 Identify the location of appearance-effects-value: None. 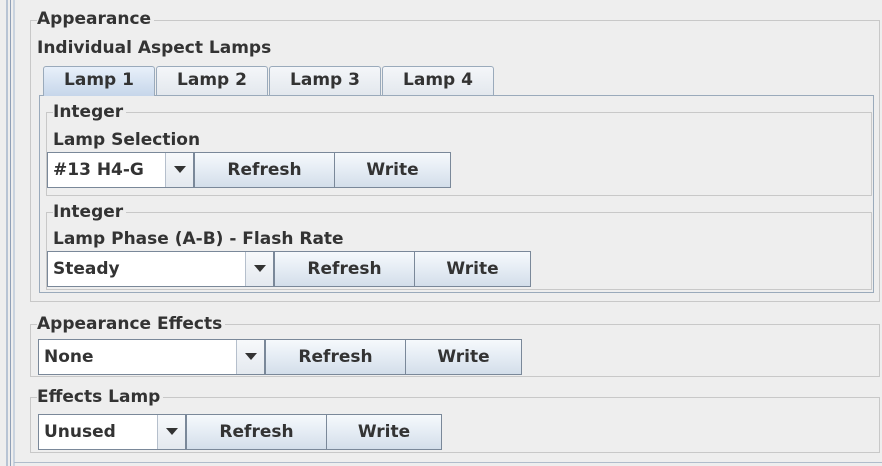
(69, 357).